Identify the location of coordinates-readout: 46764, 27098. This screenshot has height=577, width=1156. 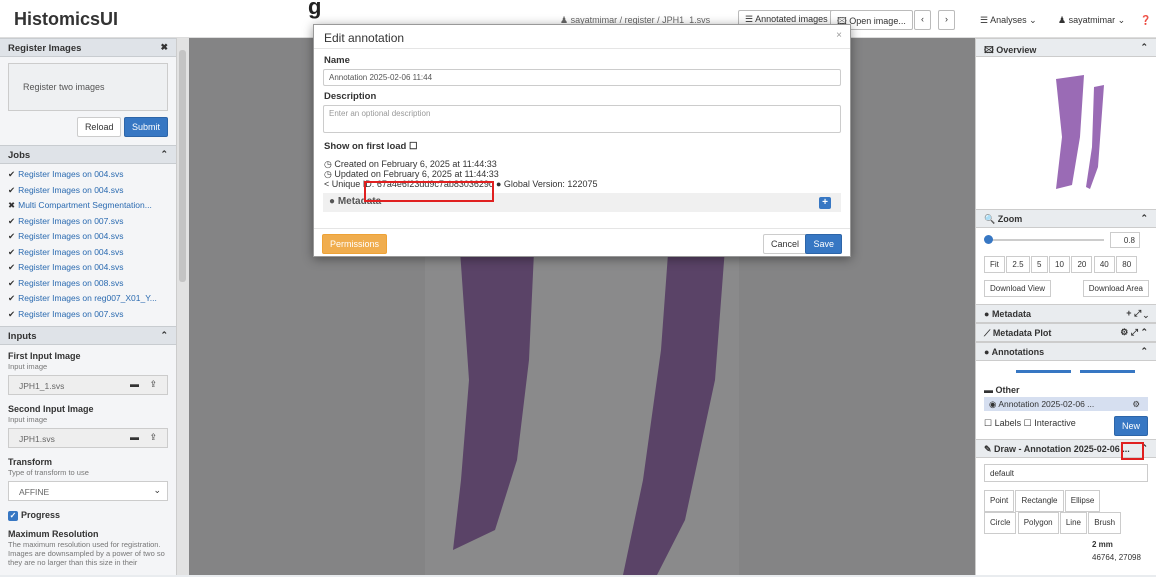
(1116, 557).